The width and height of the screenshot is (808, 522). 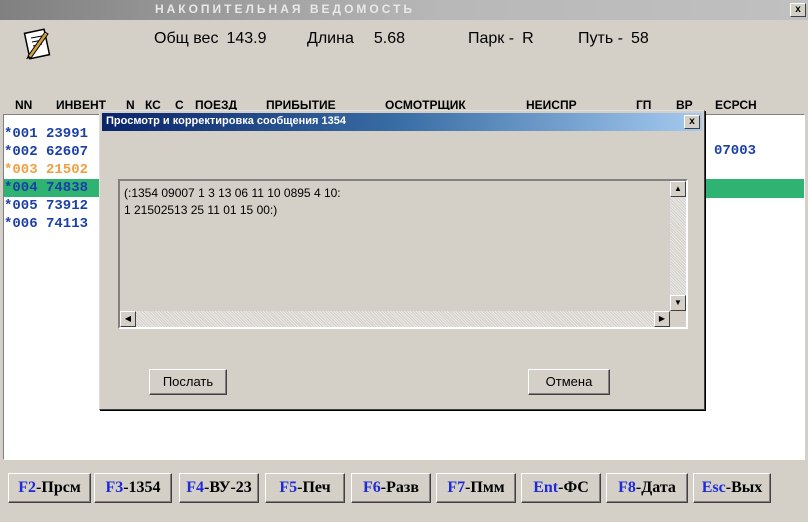 What do you see at coordinates (639, 38) in the screenshot?
I see `track-value: 58` at bounding box center [639, 38].